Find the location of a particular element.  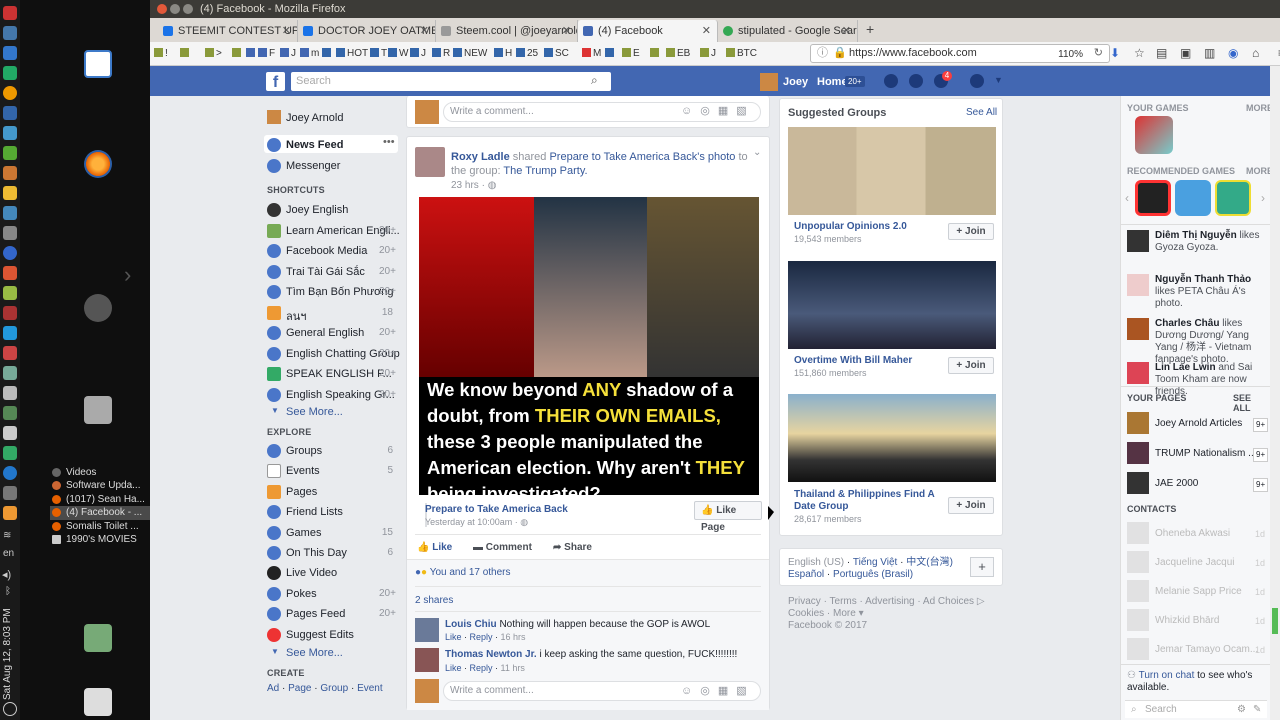

footer-link: Cookies is located at coordinates (806, 613).